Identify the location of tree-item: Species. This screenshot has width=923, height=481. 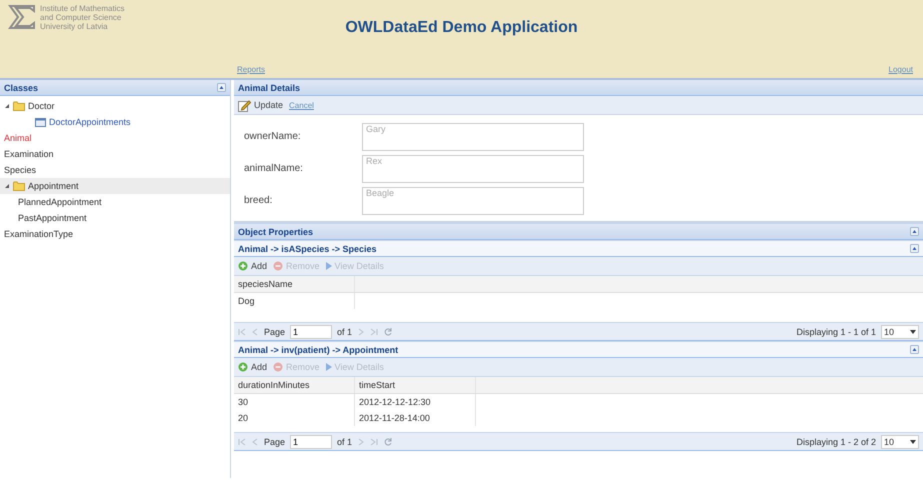
(20, 170).